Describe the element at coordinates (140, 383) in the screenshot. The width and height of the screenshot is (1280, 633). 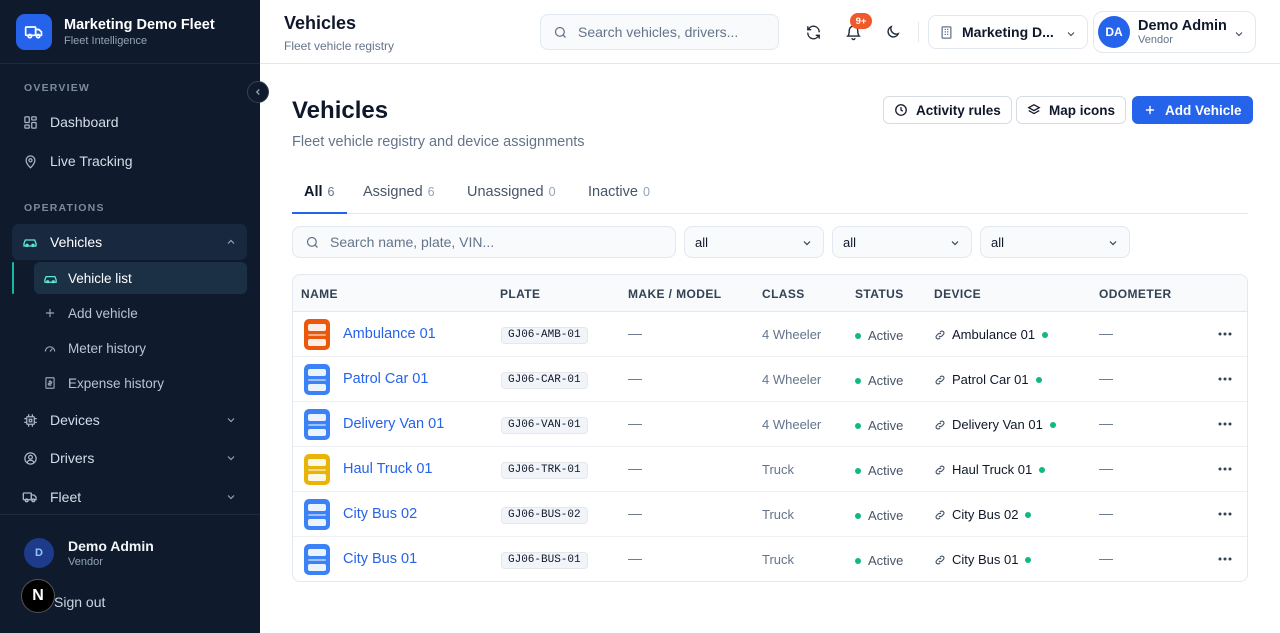
I see `sidebar-subitem-expense-history: Expense history` at that location.